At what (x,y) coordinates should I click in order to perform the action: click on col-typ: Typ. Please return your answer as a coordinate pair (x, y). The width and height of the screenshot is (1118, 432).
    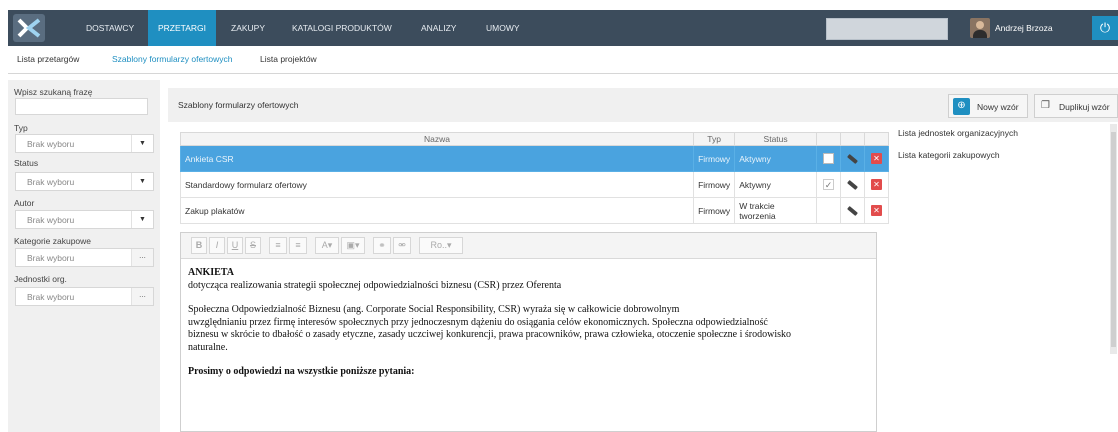
    Looking at the image, I should click on (714, 139).